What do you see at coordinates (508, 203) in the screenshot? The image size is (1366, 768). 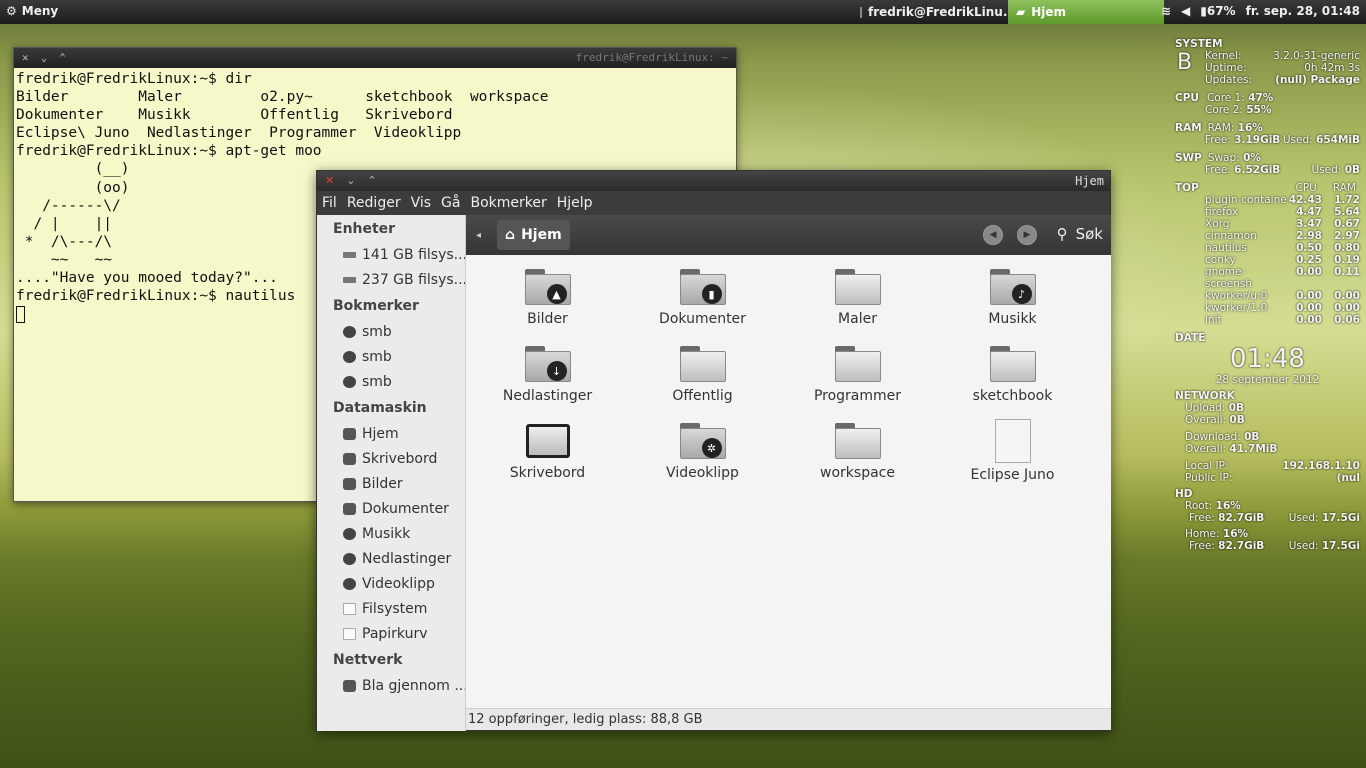 I see `menu-bokmerker: Bokmerker` at bounding box center [508, 203].